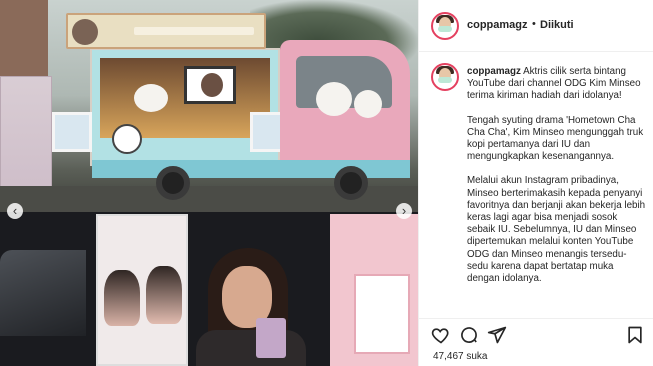  What do you see at coordinates (557, 25) in the screenshot?
I see `follow-status-button: Diikuti` at bounding box center [557, 25].